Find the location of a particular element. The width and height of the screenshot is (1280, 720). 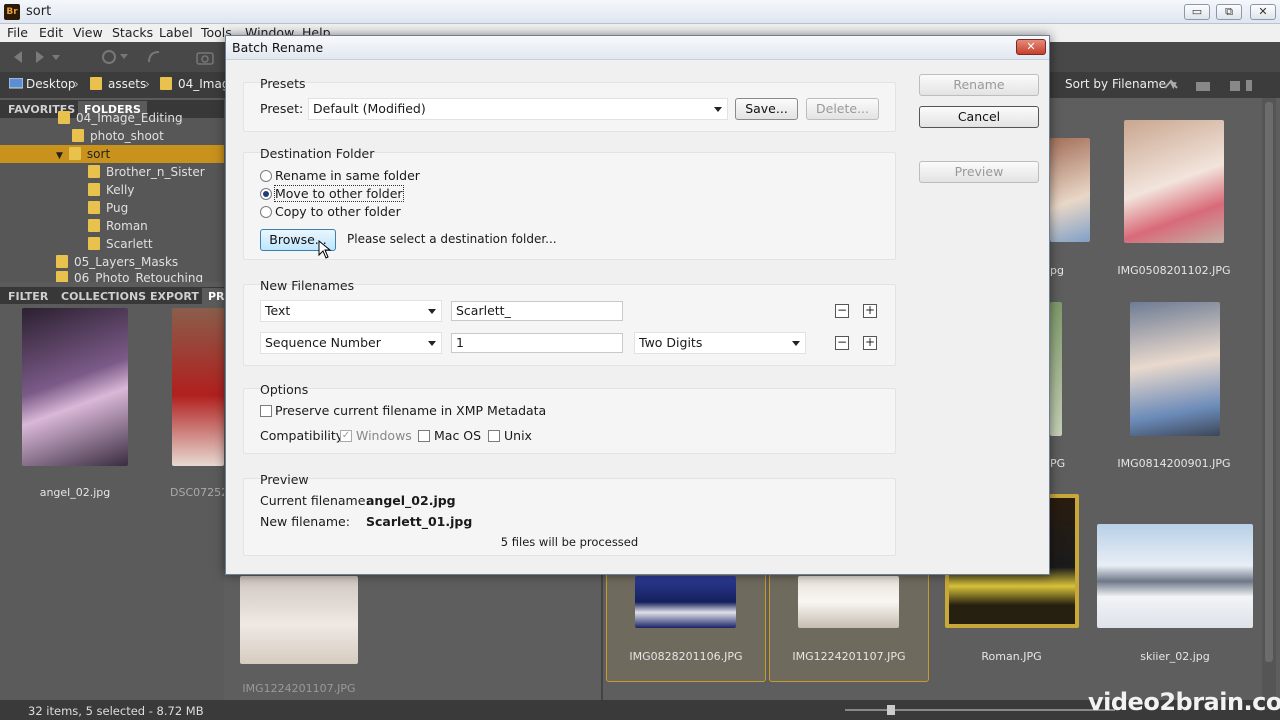

radio-copy-other-folder is located at coordinates (266, 212).